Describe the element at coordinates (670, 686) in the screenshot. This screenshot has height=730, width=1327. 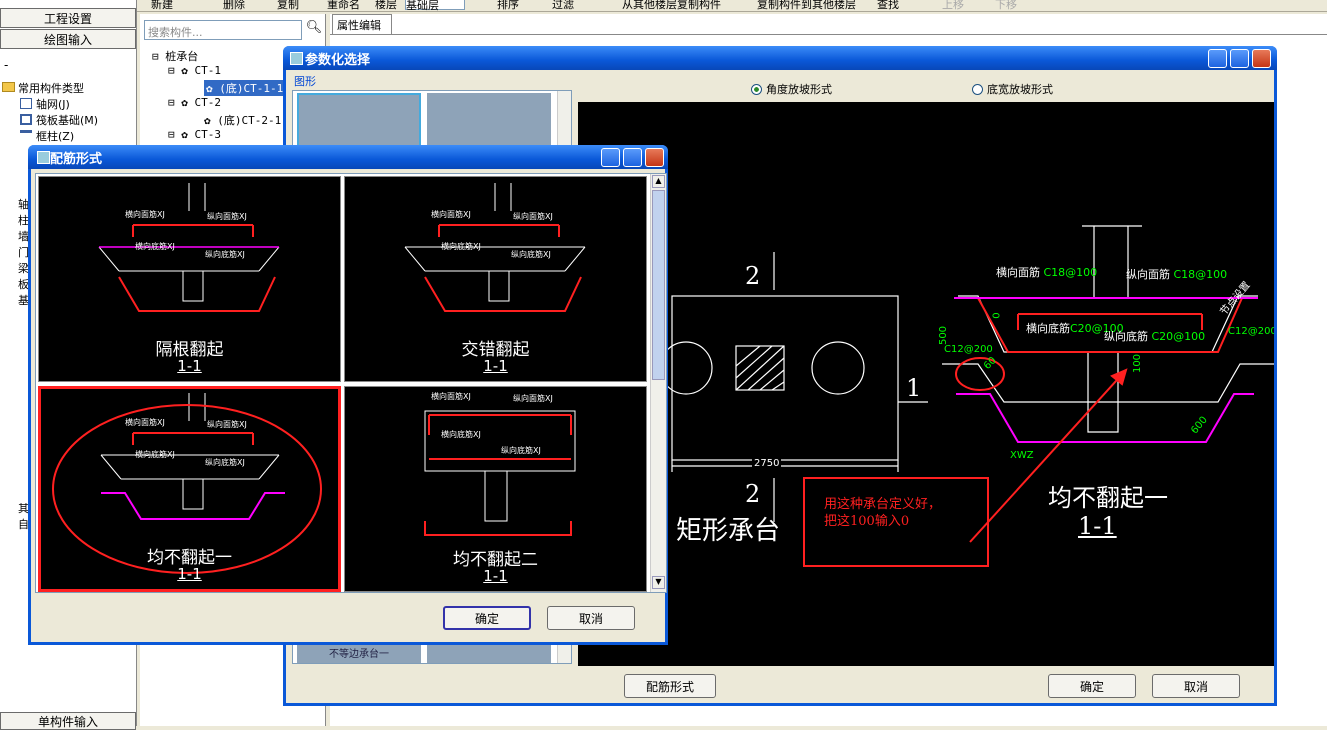
I see `rebar-form-button: 配筋形式` at that location.